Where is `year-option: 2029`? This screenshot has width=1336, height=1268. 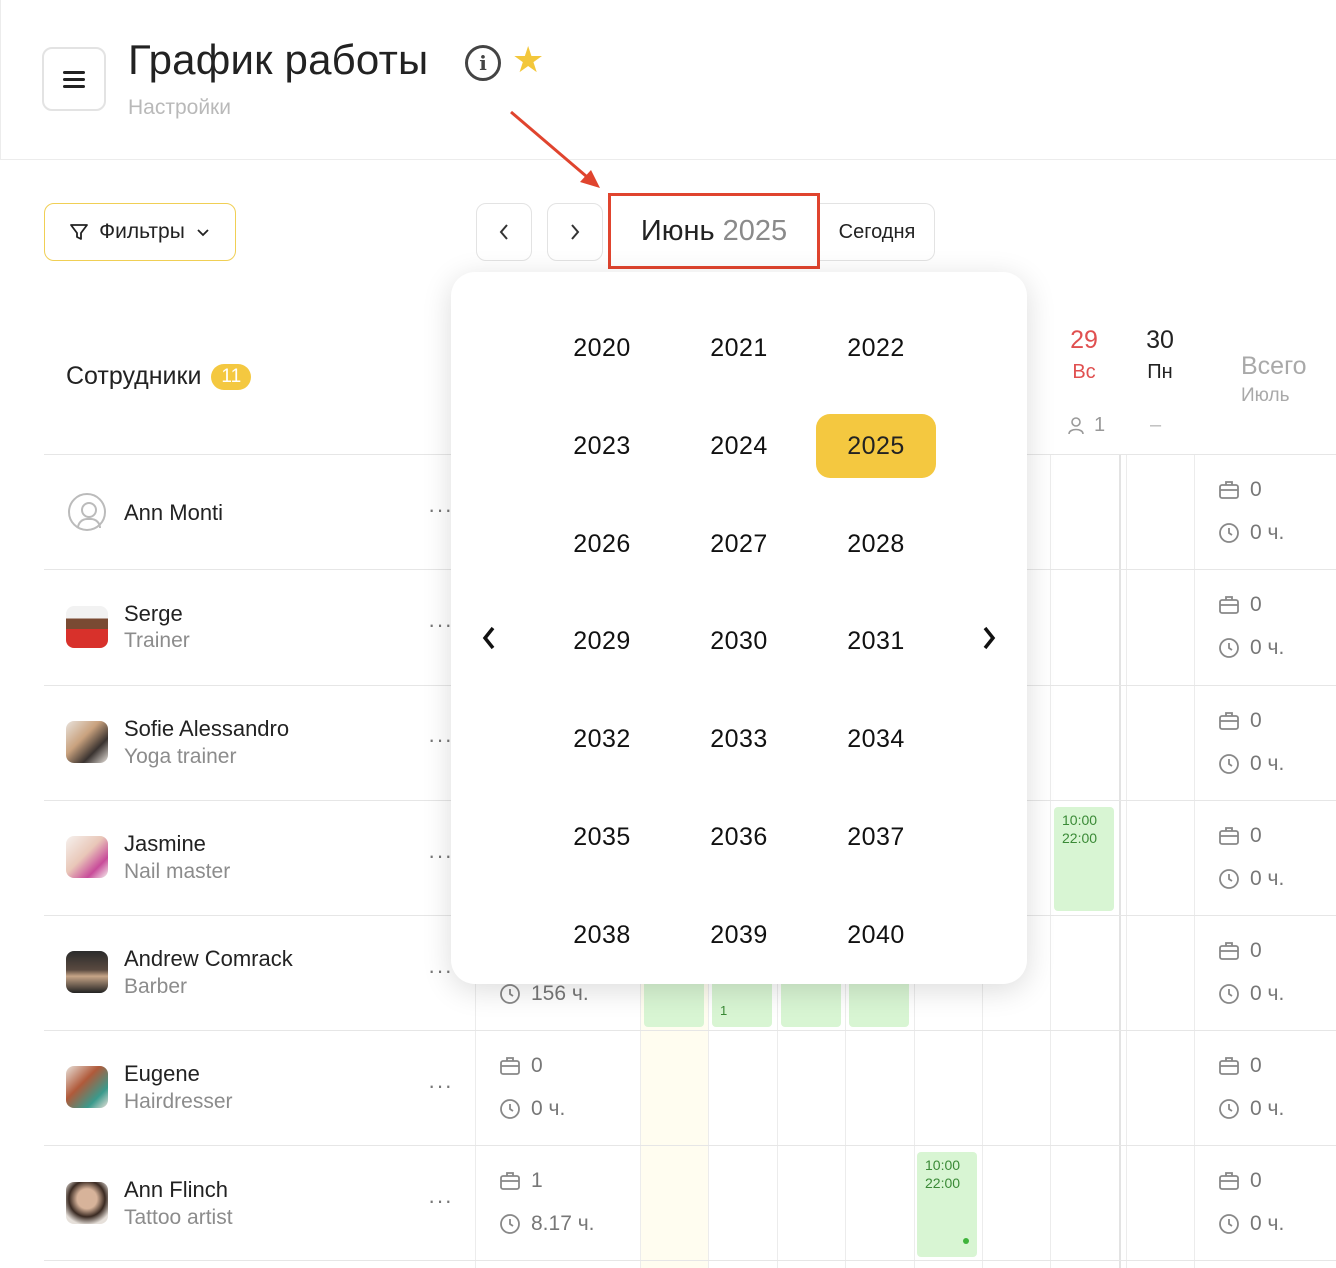
year-option: 2029 is located at coordinates (602, 641).